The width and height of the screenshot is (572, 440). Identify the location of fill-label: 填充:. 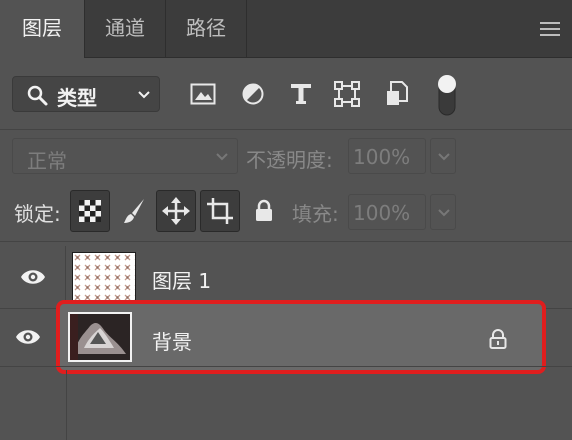
(315, 214).